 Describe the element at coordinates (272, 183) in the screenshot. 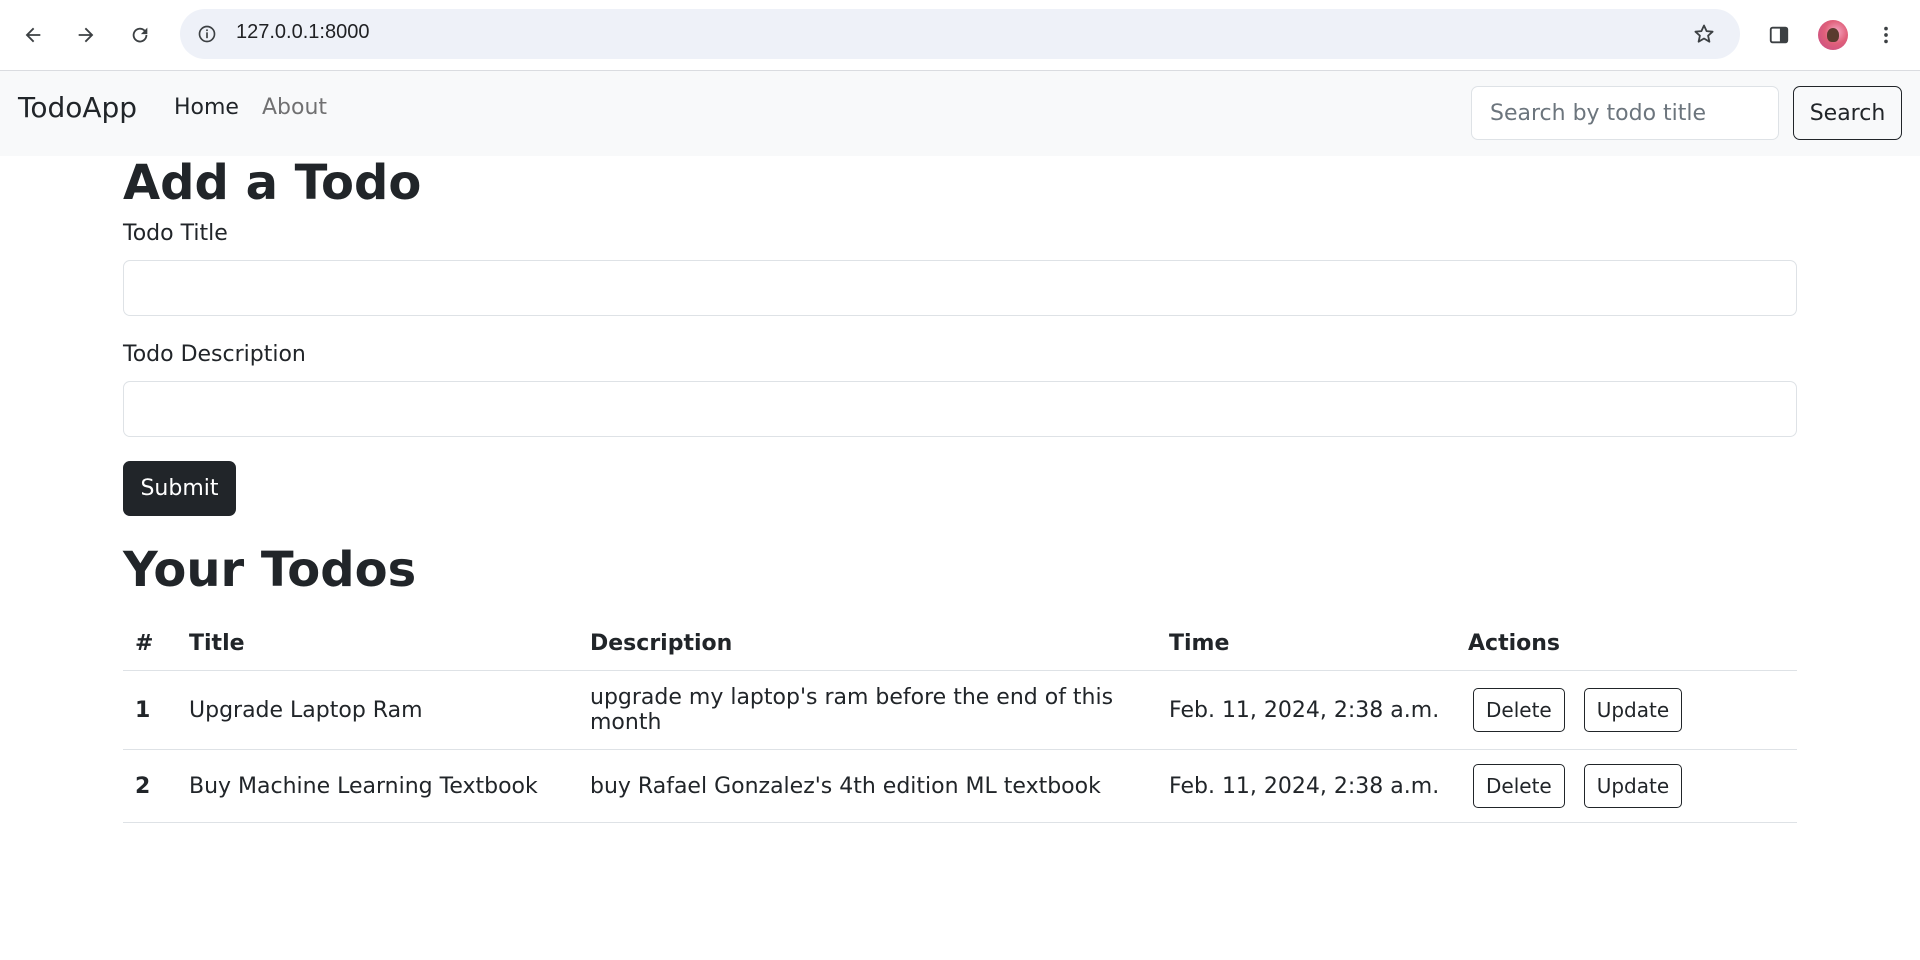

I see `add-todo-heading: Add a Todo` at that location.